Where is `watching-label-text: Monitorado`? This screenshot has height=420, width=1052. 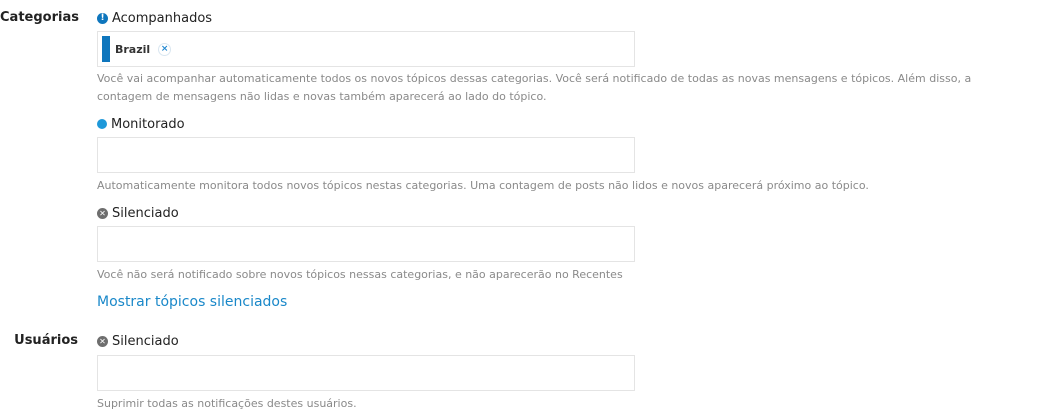 watching-label-text: Monitorado is located at coordinates (148, 124).